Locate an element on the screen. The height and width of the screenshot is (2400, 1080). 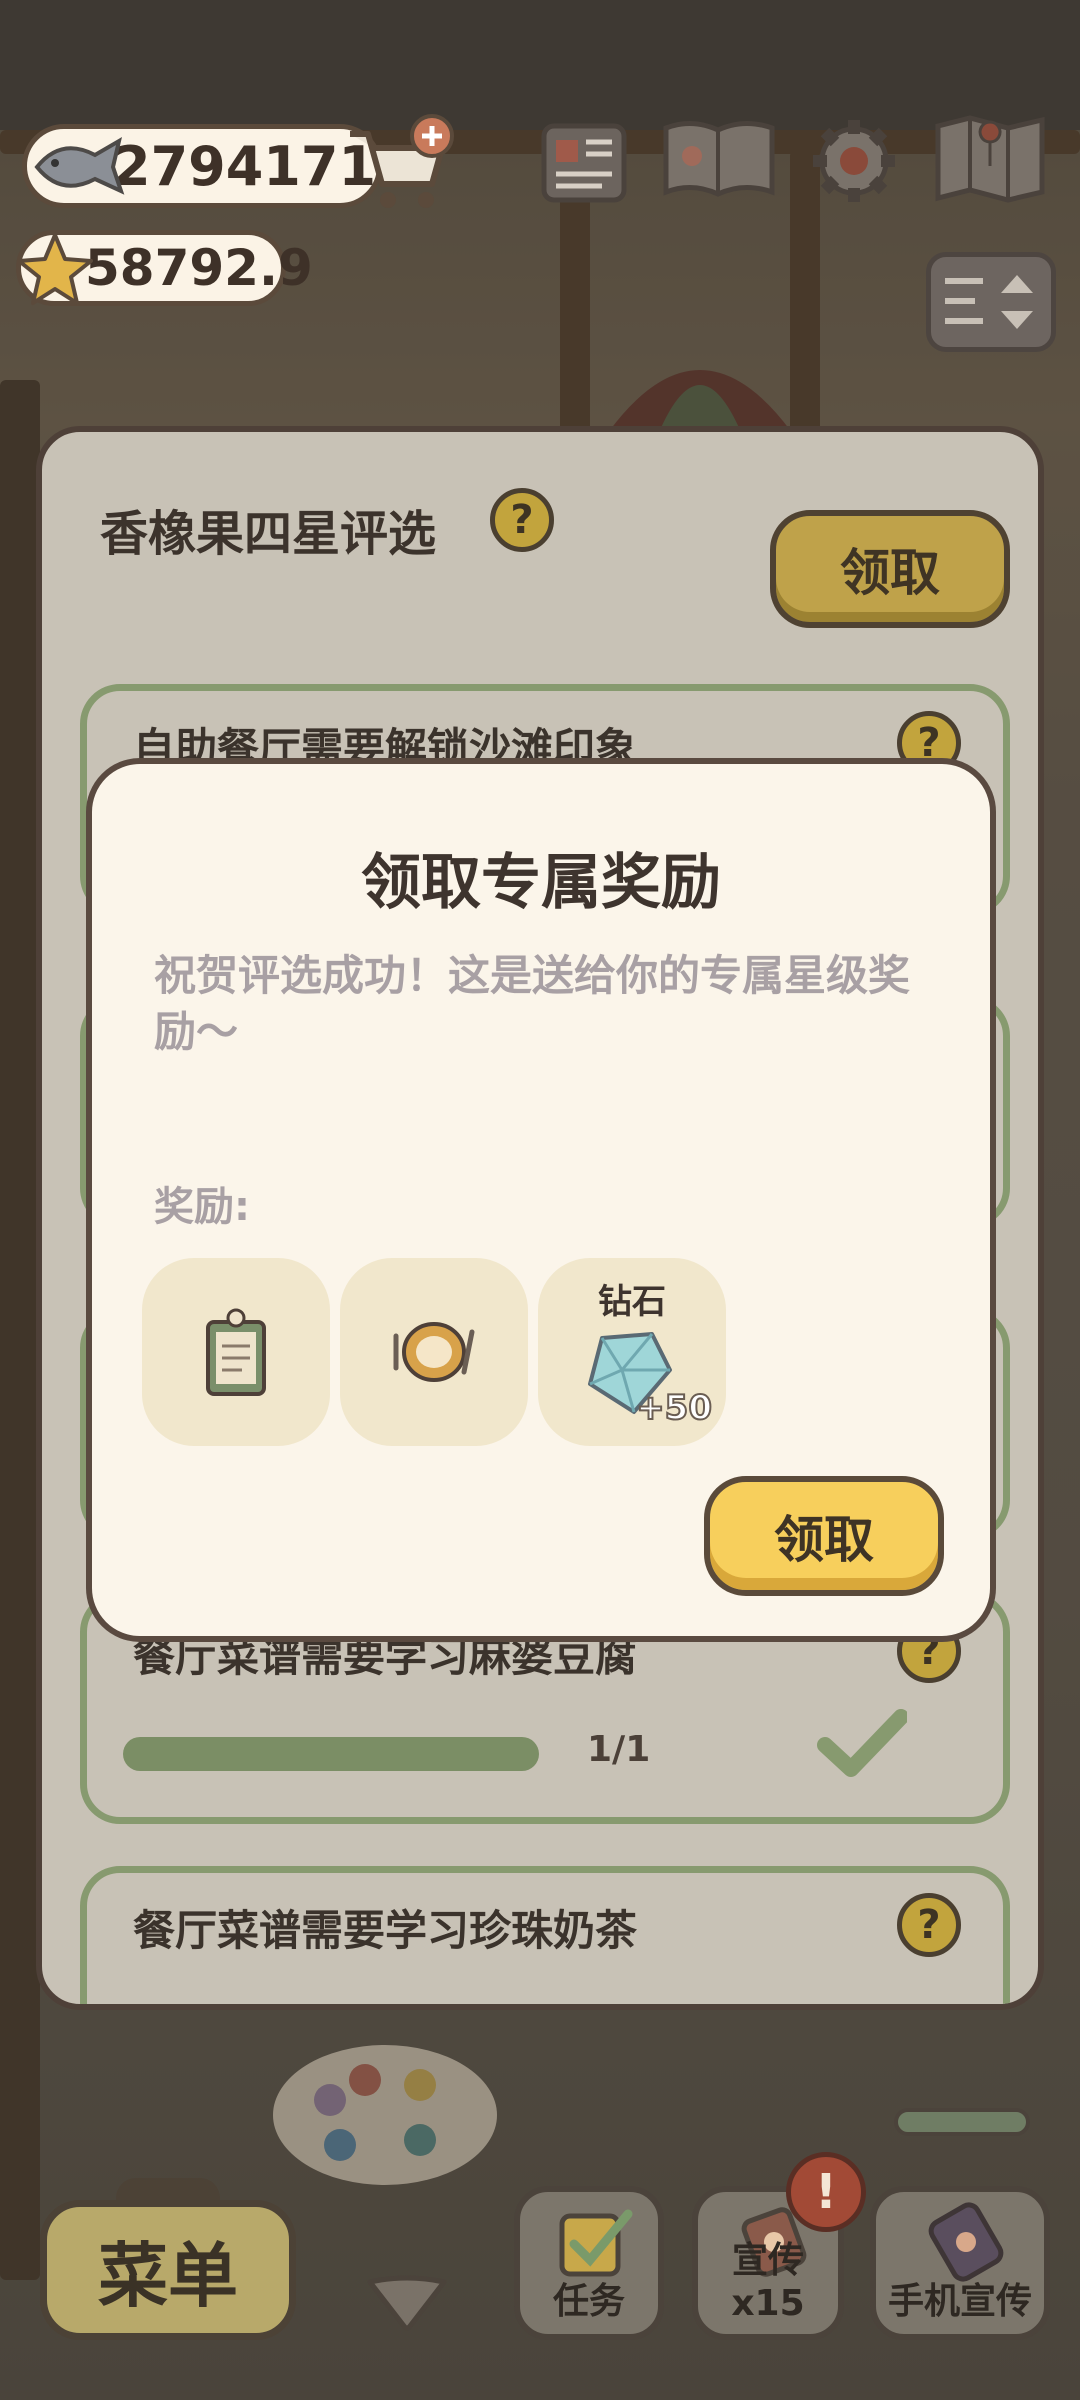
reward-tile-menu is located at coordinates (236, 1352).